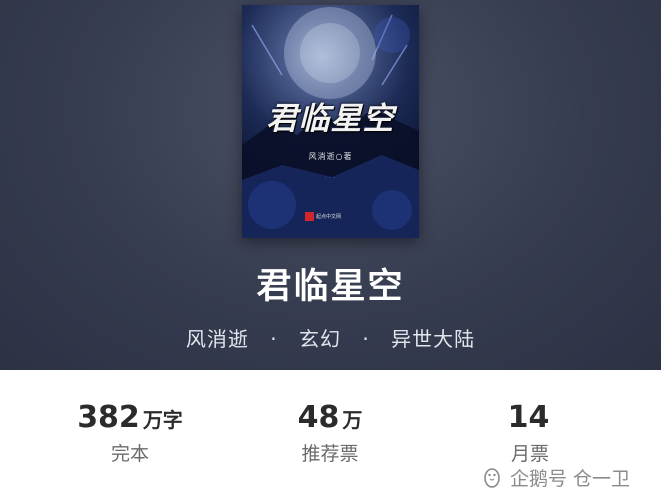 Image resolution: width=661 pixels, height=500 pixels. Describe the element at coordinates (330, 119) in the screenshot. I see `cover-title: 君临星空` at that location.